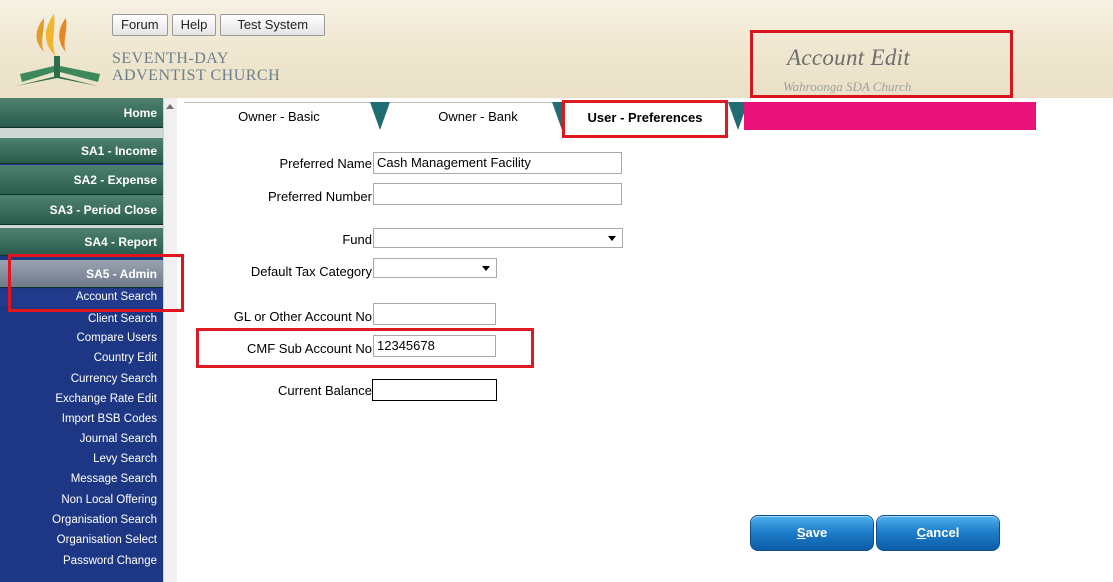 This screenshot has width=1113, height=582. I want to click on current-balance-label: Current Balance, so click(325, 390).